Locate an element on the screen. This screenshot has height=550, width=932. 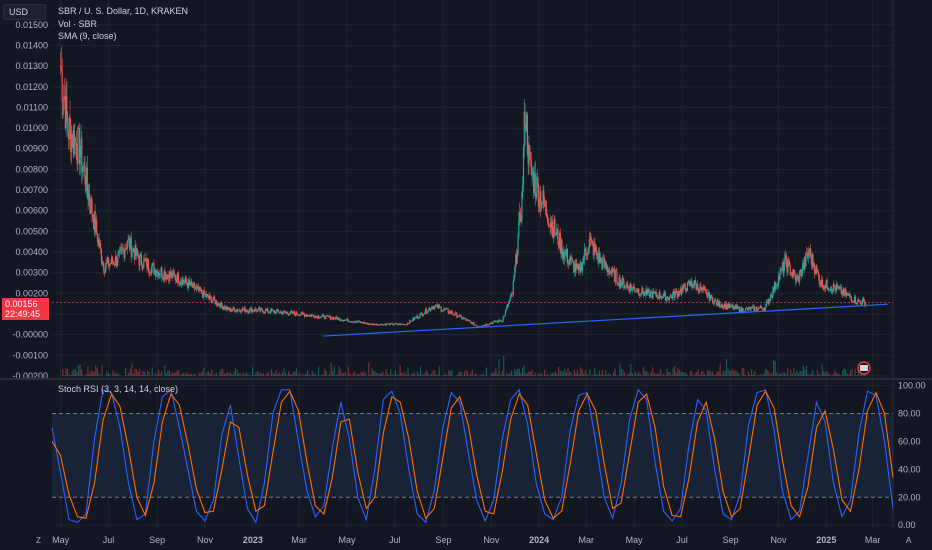
rsi-tick-label: 40.00 is located at coordinates (909, 469).